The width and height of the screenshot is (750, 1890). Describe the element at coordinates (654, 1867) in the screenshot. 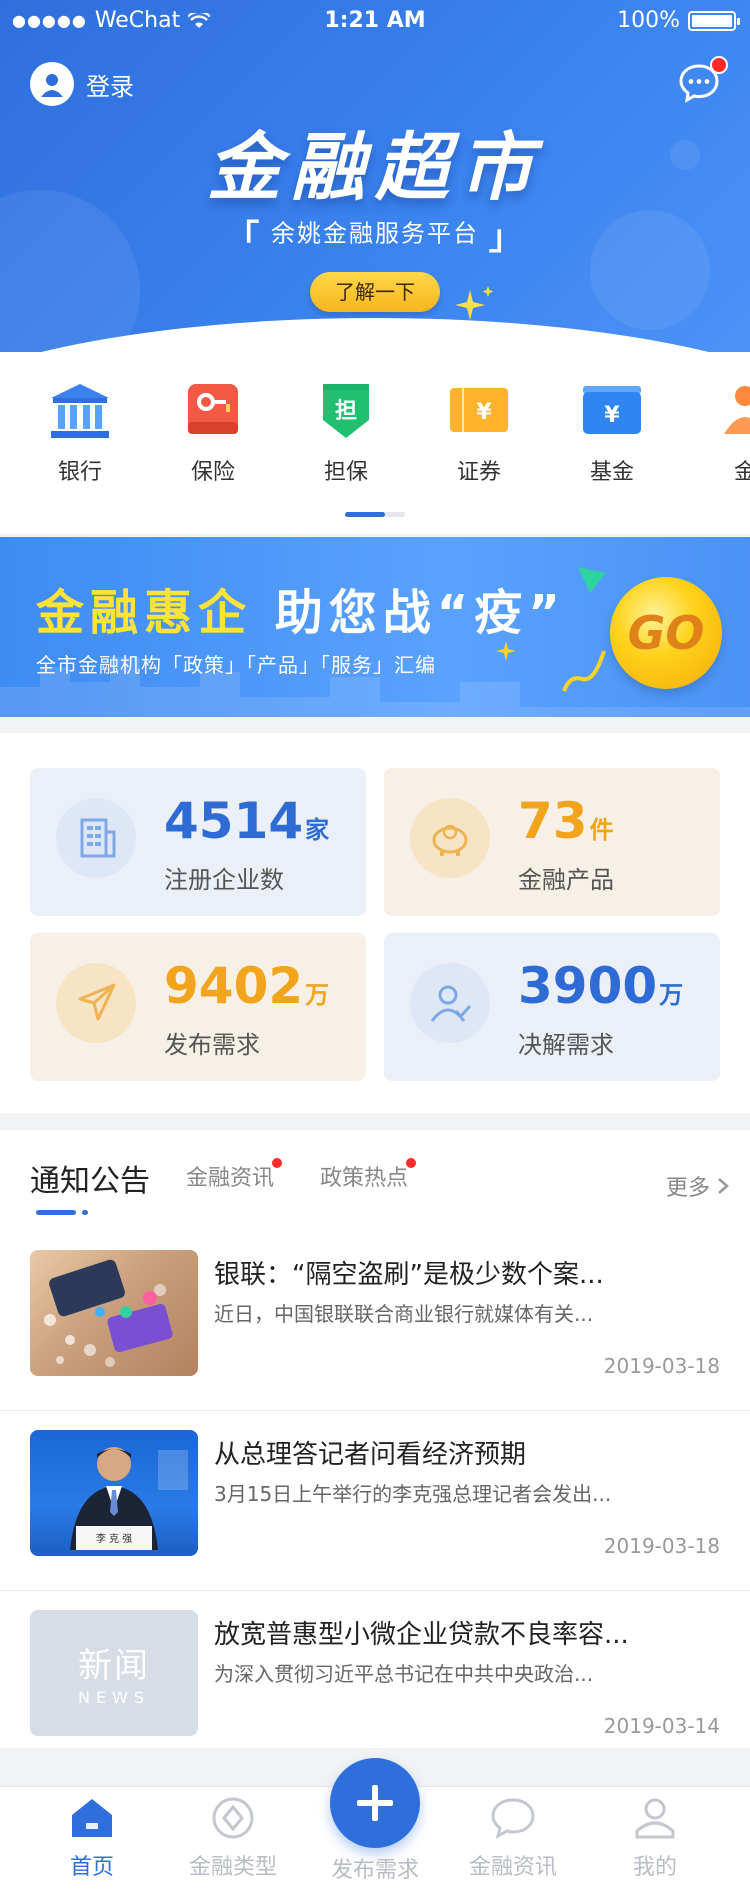

I see `tab-label: 我的` at that location.